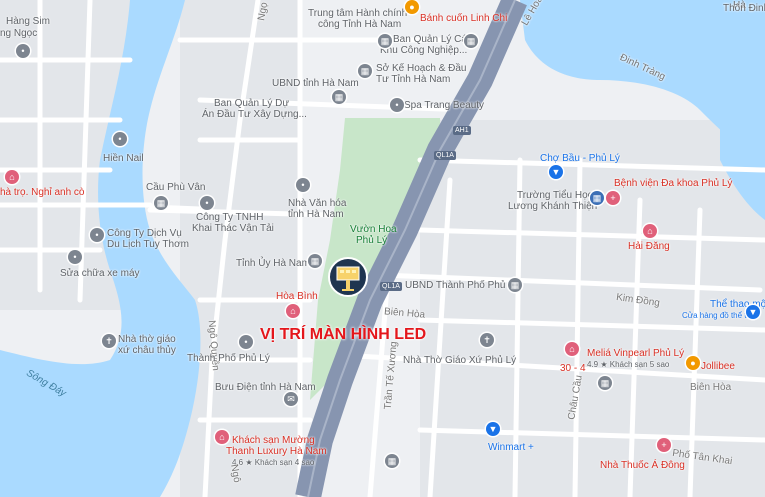  Describe the element at coordinates (642, 465) in the screenshot. I see `label-nha-thuoc: Nhà Thuốc Á Đông` at that location.